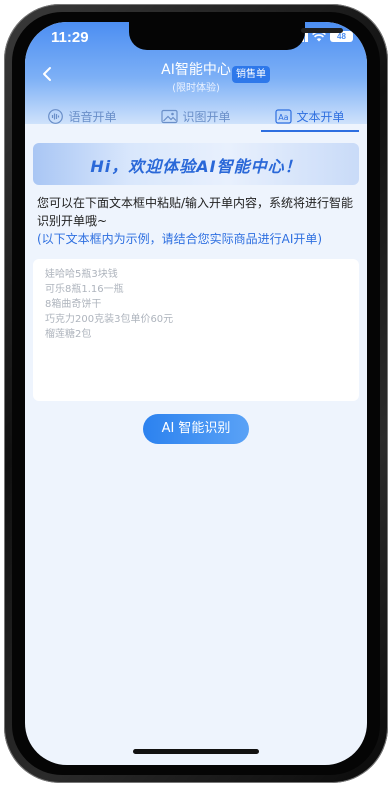 The width and height of the screenshot is (392, 787). What do you see at coordinates (206, 116) in the screenshot?
I see `tab-image-label: 识图开单` at bounding box center [206, 116].